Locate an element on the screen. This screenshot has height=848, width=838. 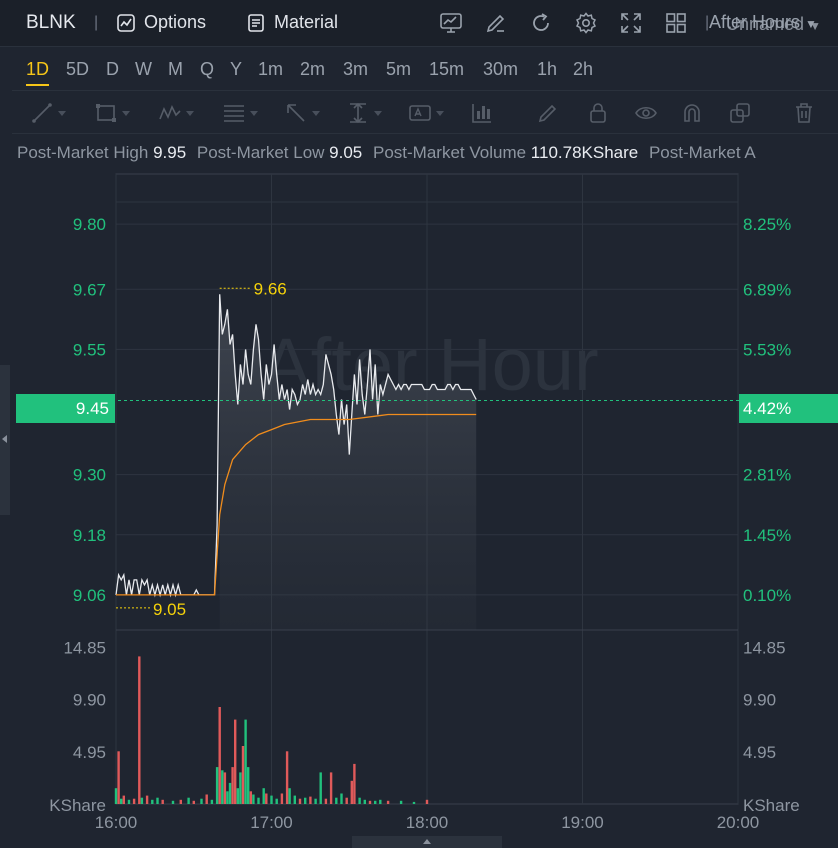
timeframe-tab: Q is located at coordinates (207, 69).